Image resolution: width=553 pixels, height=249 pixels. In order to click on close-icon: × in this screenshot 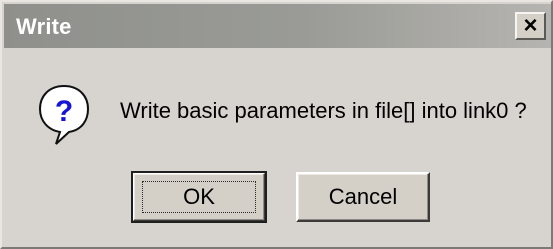, I will do `click(530, 25)`.